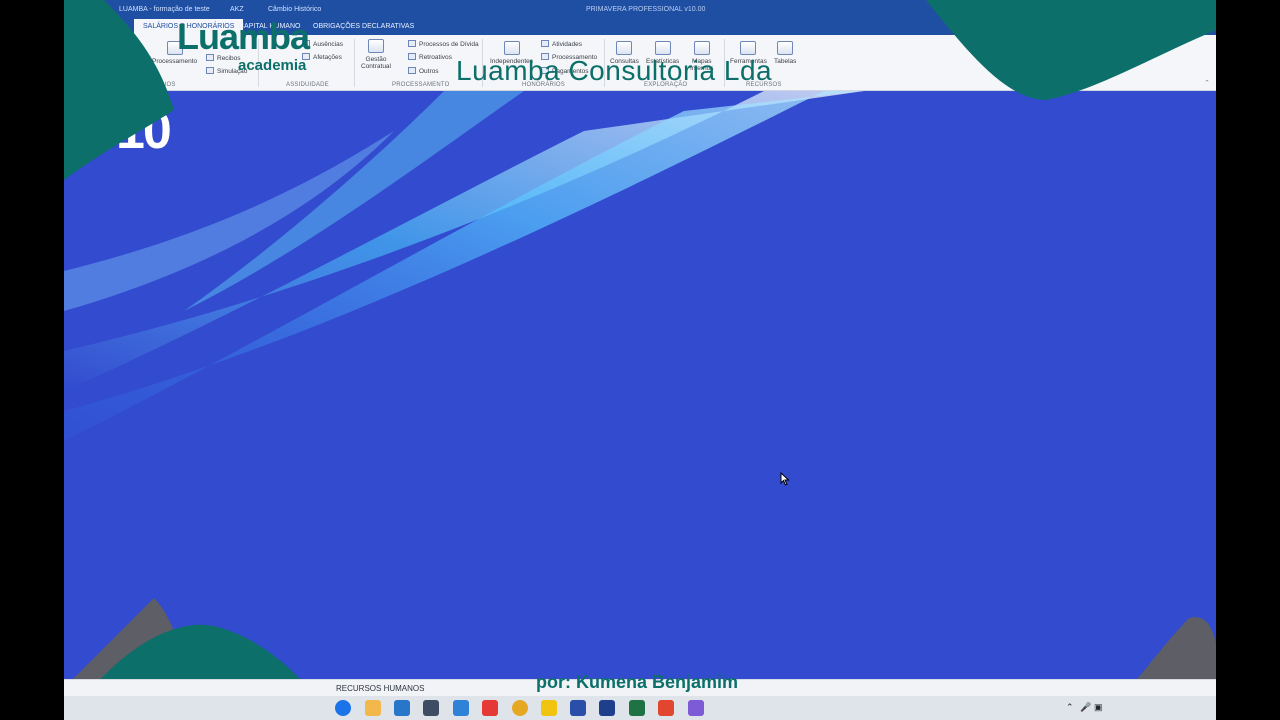 The width and height of the screenshot is (1280, 720). I want to click on group-processamento: PROCESSAMENTO, so click(421, 85).